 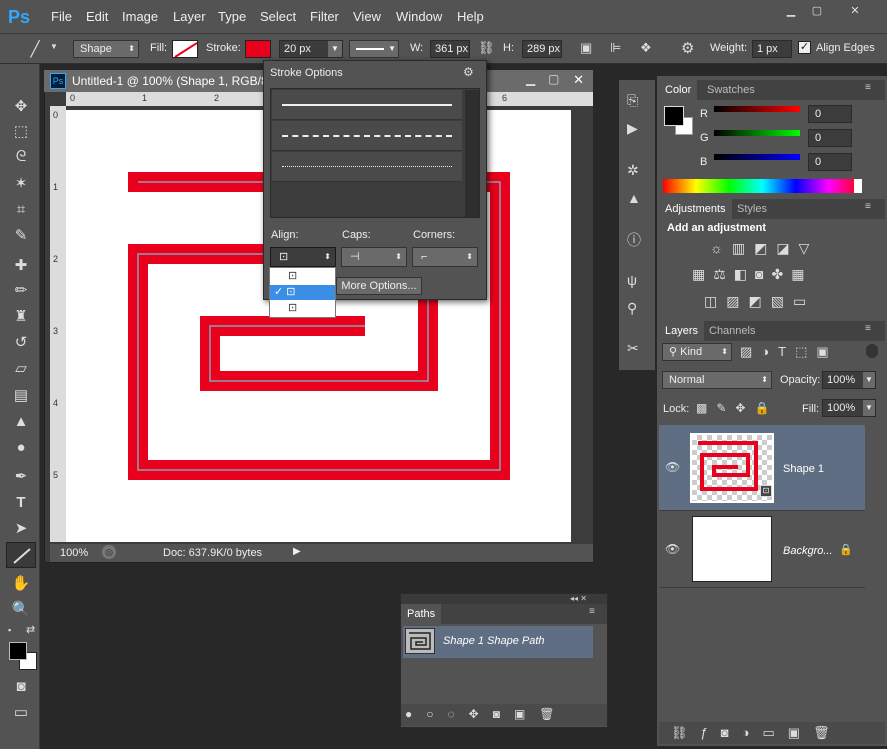 What do you see at coordinates (458, 714) in the screenshot?
I see `load-selection-icon: ◌` at bounding box center [458, 714].